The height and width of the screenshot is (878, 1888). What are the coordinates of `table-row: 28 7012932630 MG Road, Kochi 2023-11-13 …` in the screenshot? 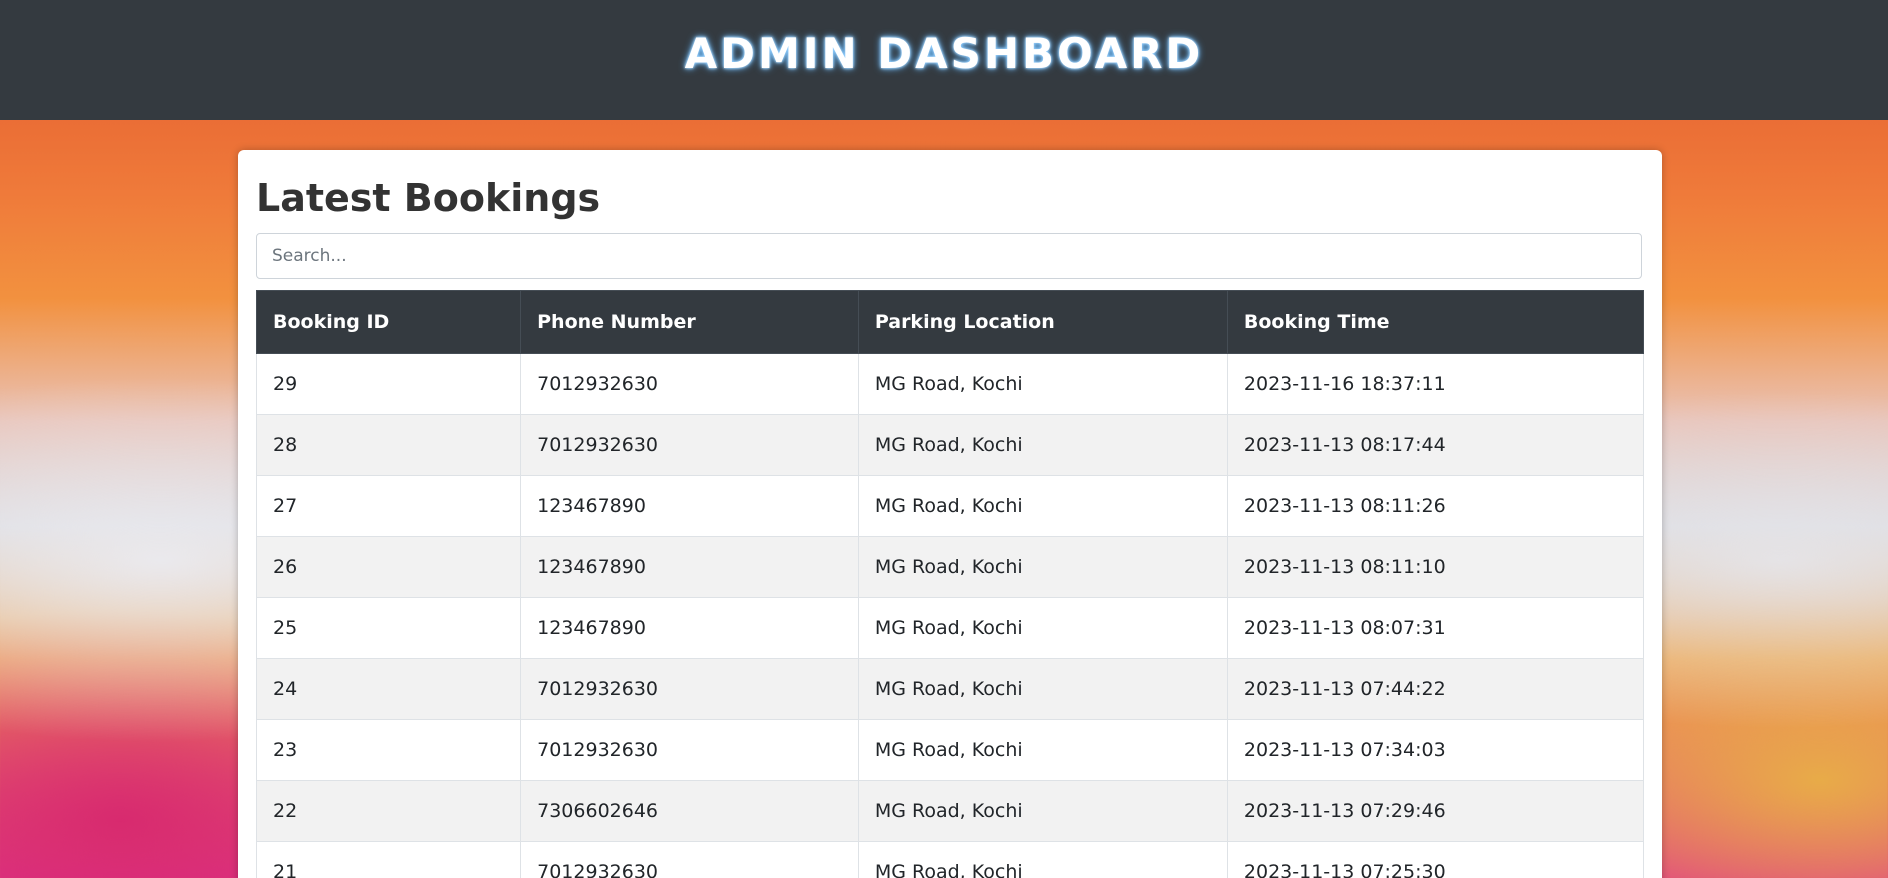 It's located at (950, 445).